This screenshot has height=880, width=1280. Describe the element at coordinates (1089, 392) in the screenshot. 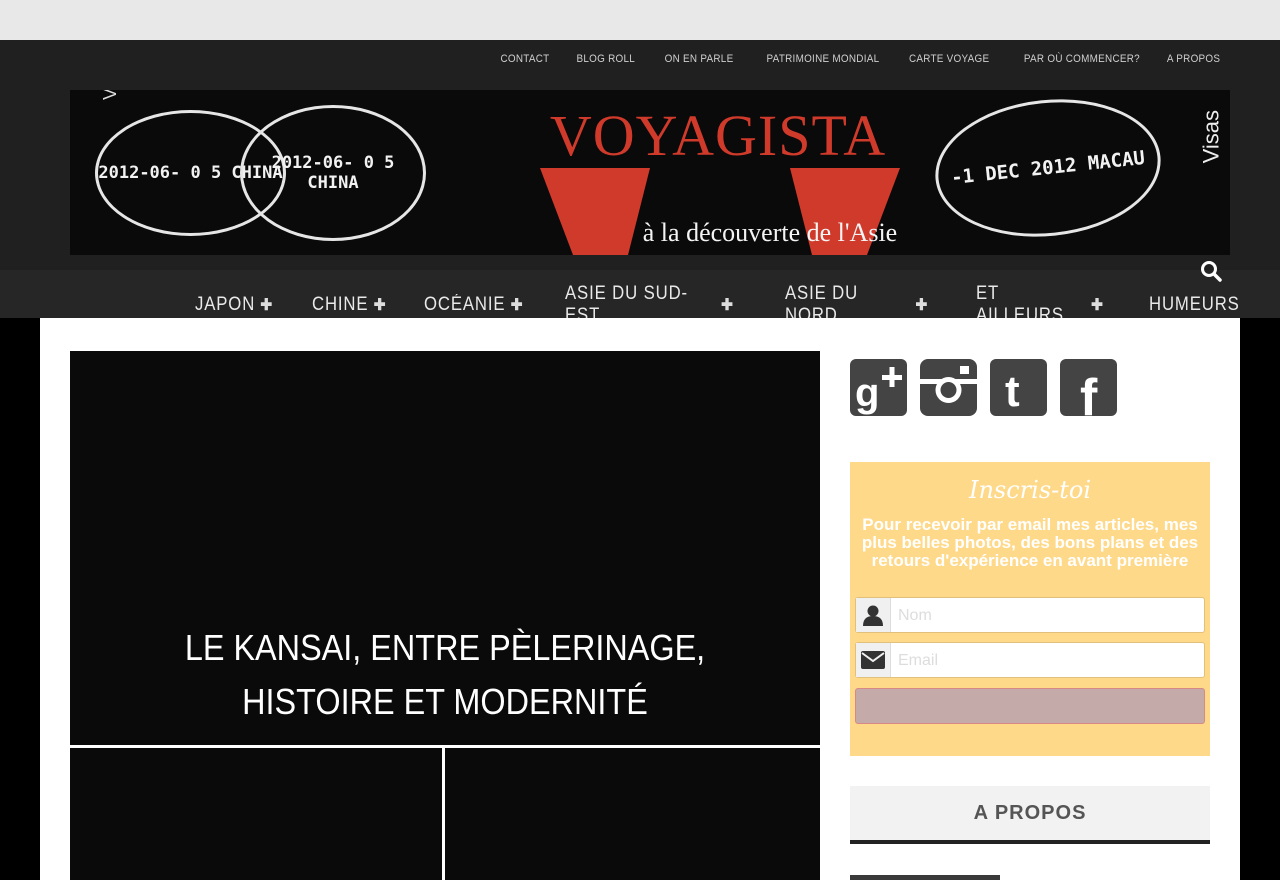

I see `svg-text: f` at that location.